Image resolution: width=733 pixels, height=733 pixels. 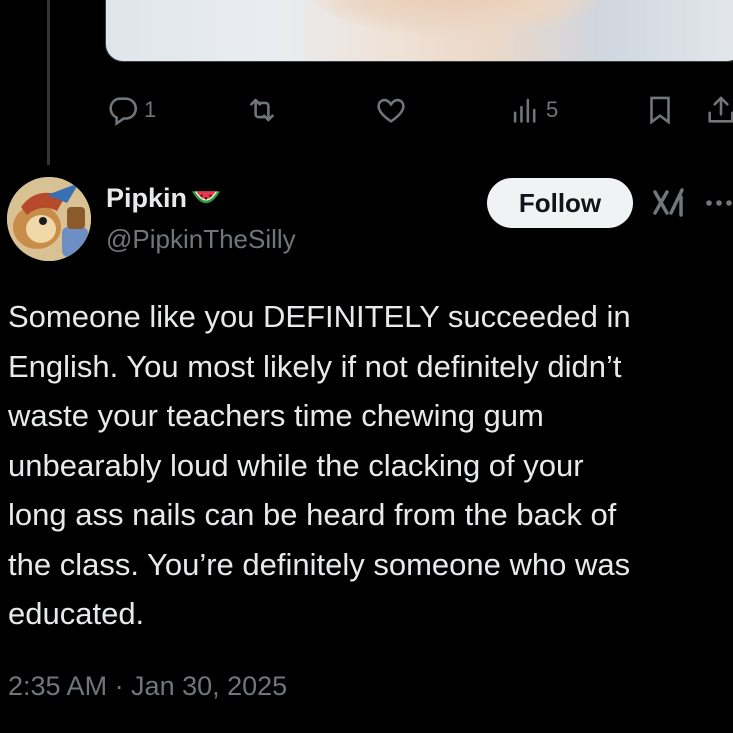 I want to click on previous-post-media, so click(x=419, y=31).